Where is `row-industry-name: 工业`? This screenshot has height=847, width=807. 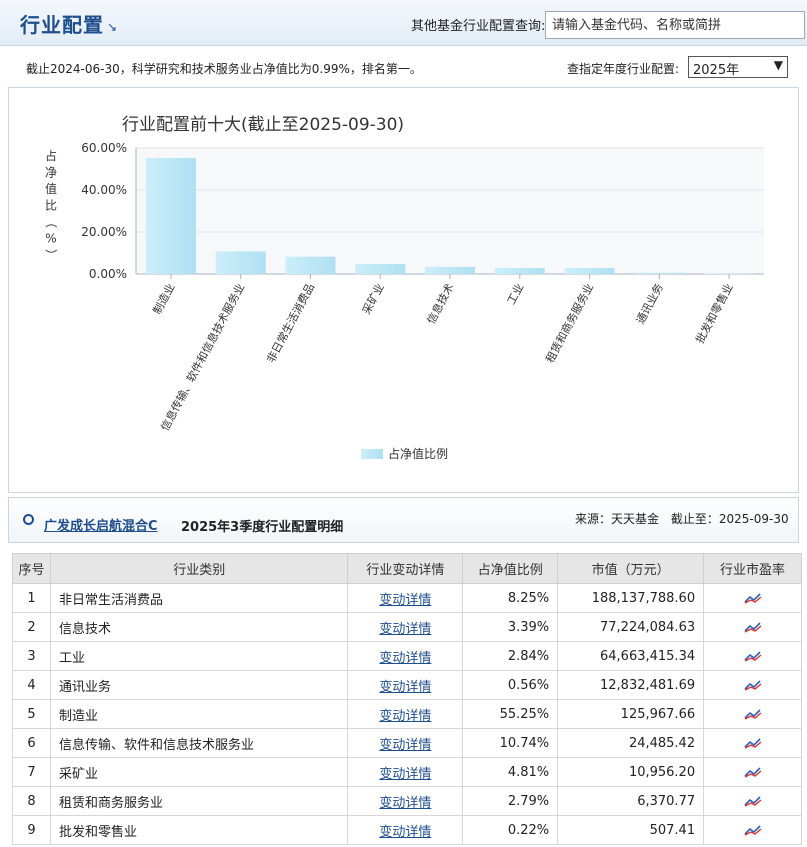
row-industry-name: 工业 is located at coordinates (199, 656).